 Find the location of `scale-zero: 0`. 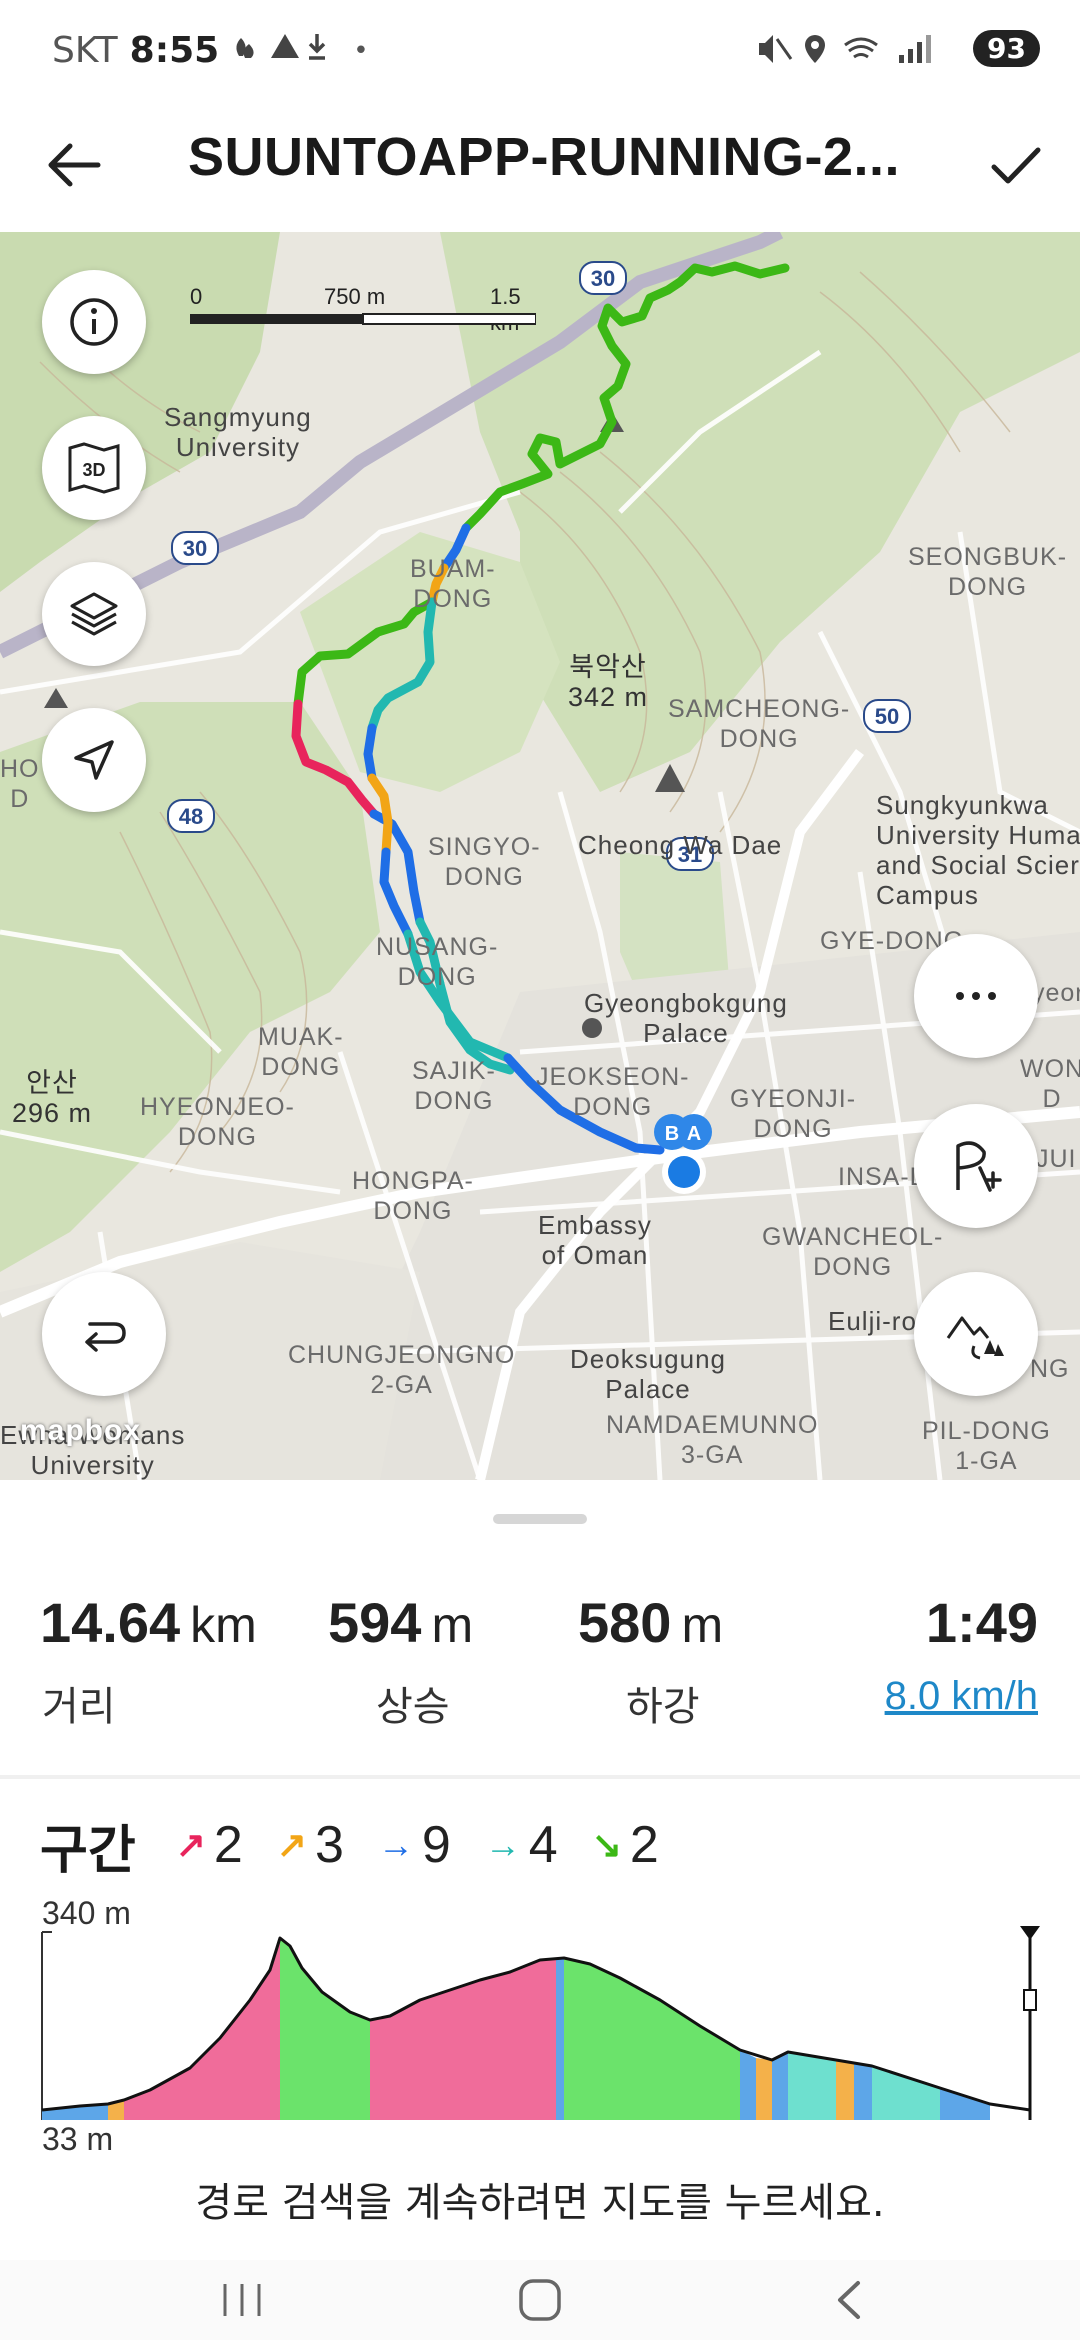

scale-zero: 0 is located at coordinates (196, 296).